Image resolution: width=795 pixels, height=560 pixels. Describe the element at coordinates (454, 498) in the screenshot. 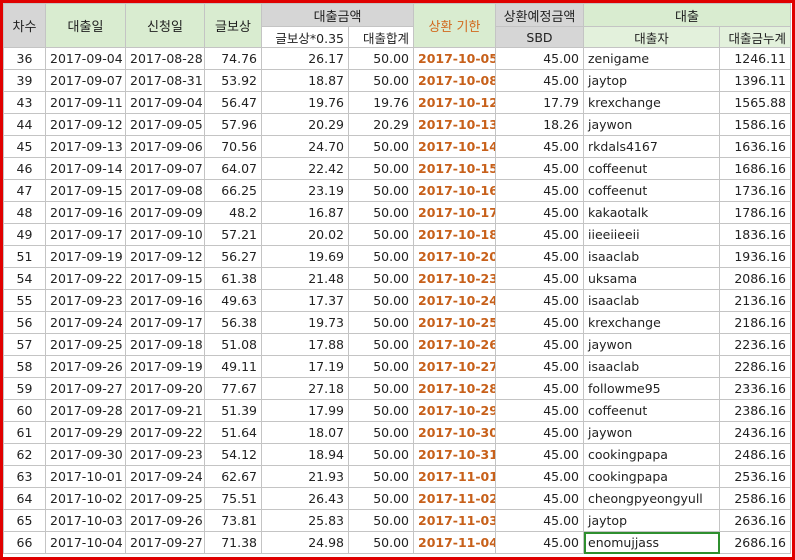

I see `cell-due-date: 2017-11-02` at that location.